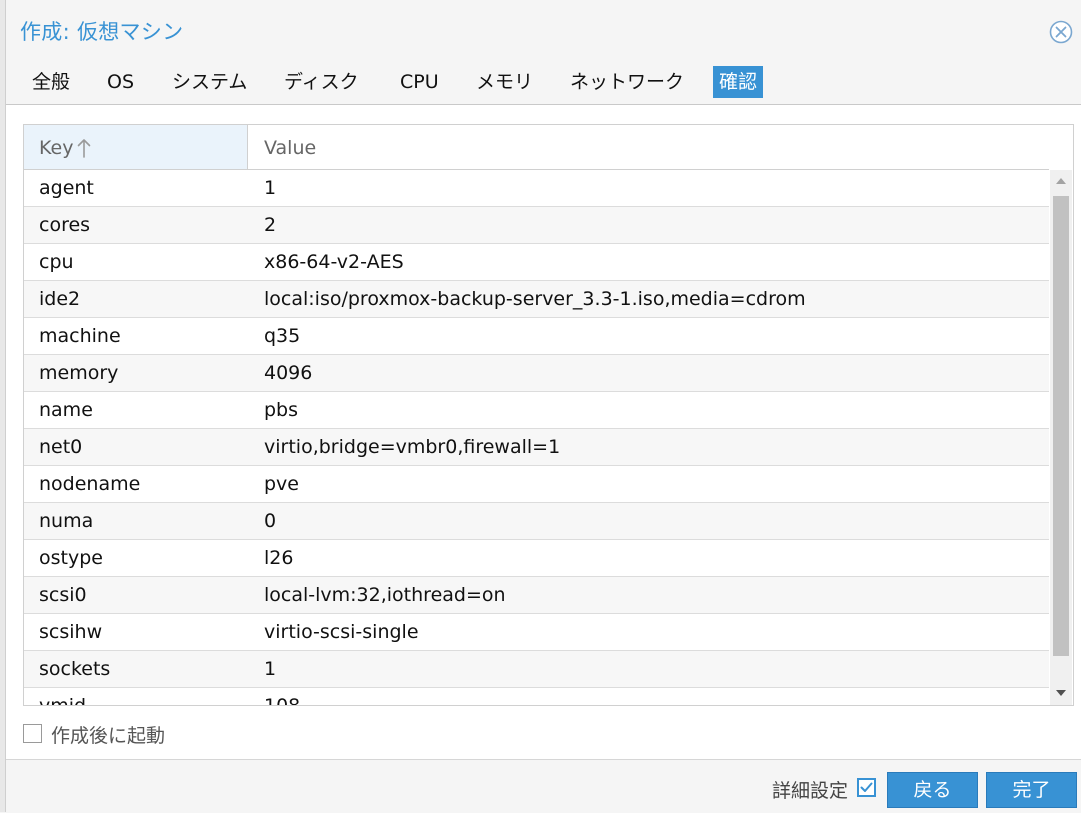 The width and height of the screenshot is (1081, 813). Describe the element at coordinates (412, 447) in the screenshot. I see `row-value: virtio,bridge=vmbr0,firewall=1` at that location.